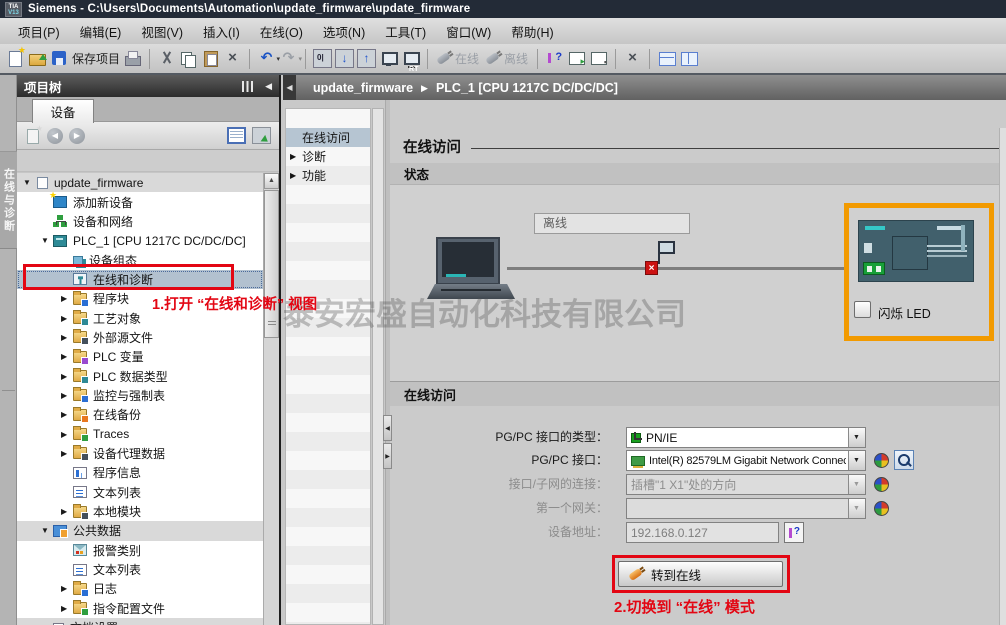 The image size is (1006, 625). Describe the element at coordinates (345, 58) in the screenshot. I see `download-to-device-icon: ↓` at that location.